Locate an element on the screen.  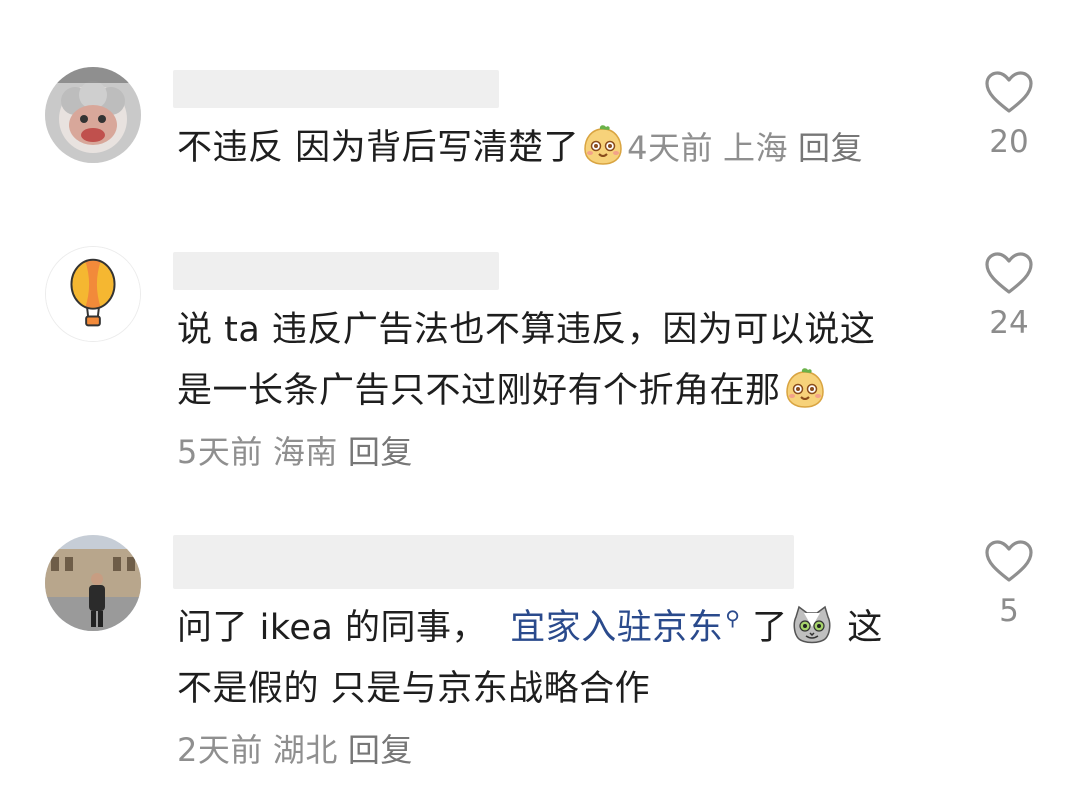
comment-body: 不违反 因为背后写清楚了 4天前 上海 回复 is located at coordinates (557, 148).